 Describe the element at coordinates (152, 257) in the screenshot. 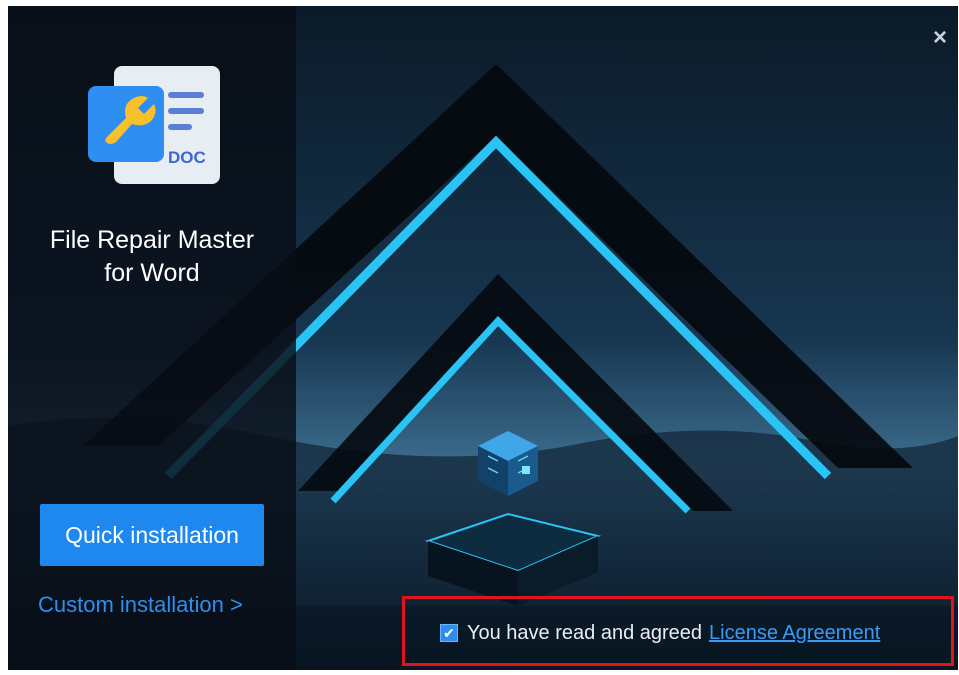

I see `app-title: File Repair Master for Word` at that location.